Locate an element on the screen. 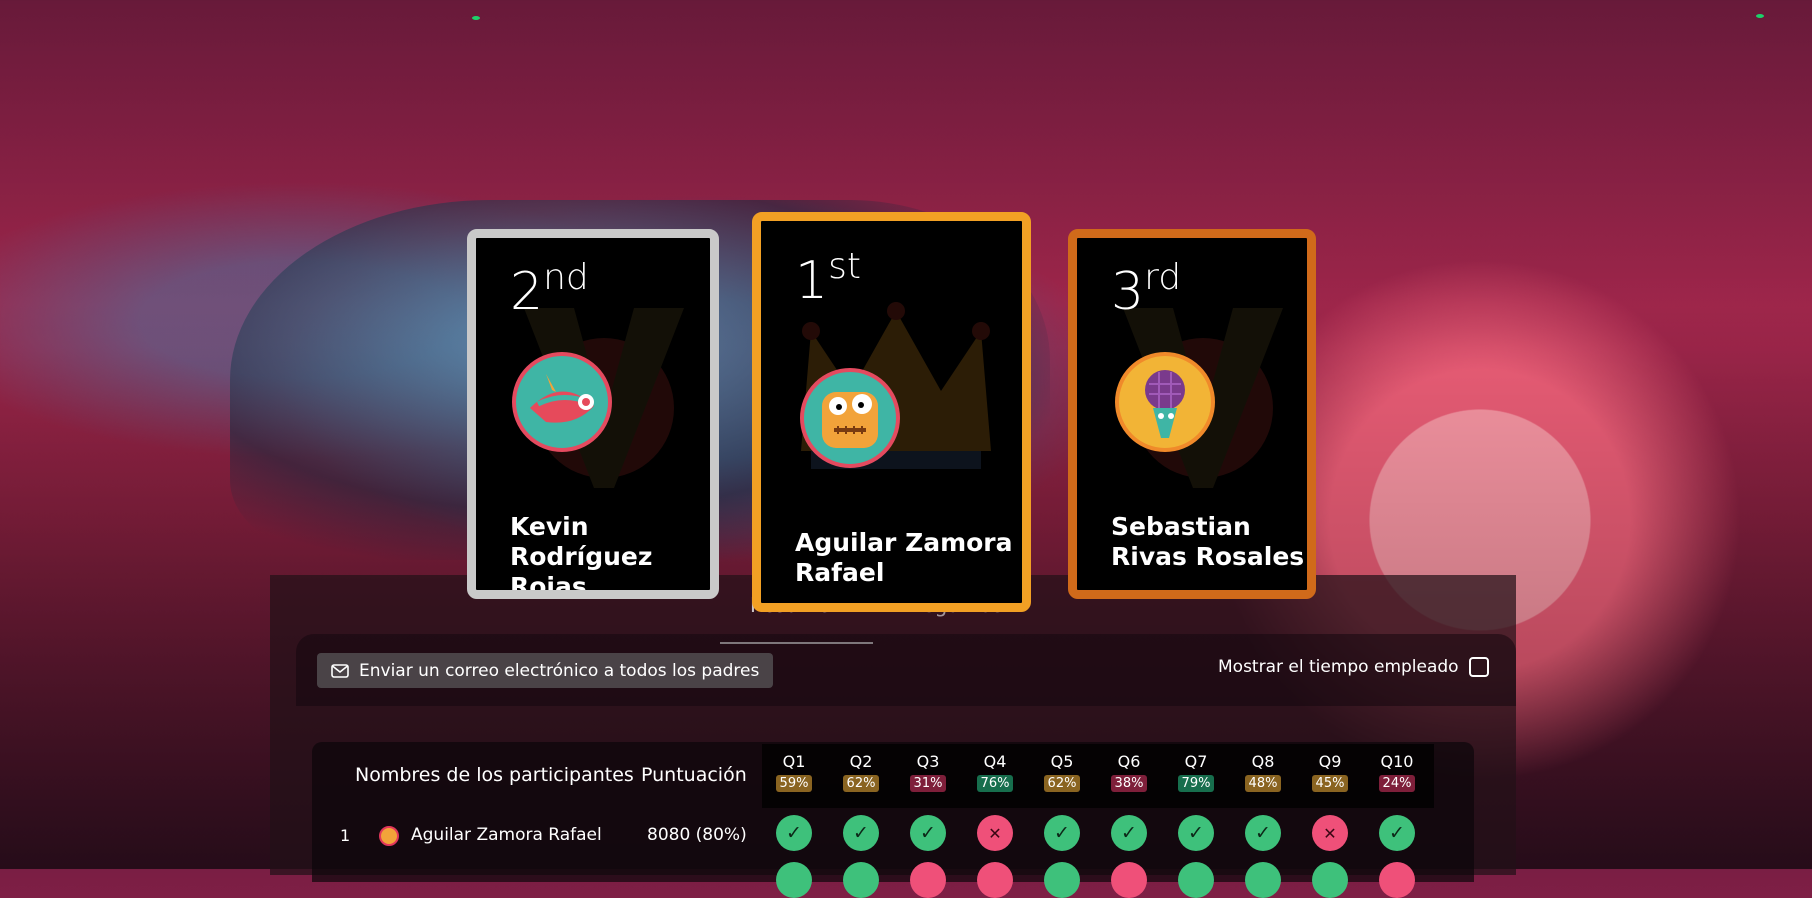 This screenshot has height=898, width=1812. podium-card-second: 2nd Kevin Rodríguez Rojas is located at coordinates (593, 414).